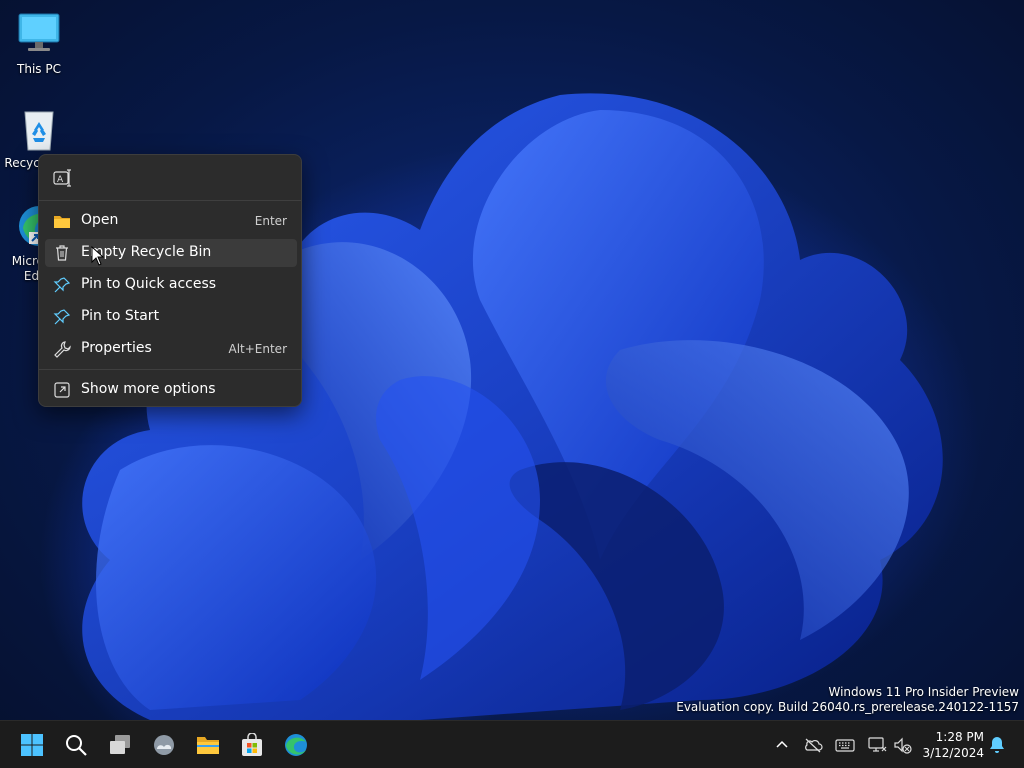 Image resolution: width=1024 pixels, height=768 pixels. I want to click on menu-item-shortcut: Alt+Enter, so click(257, 349).